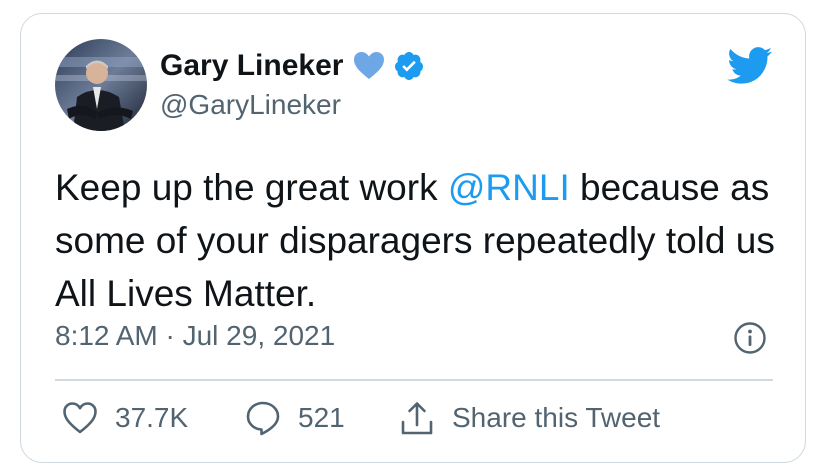 This screenshot has height=464, width=828. I want to click on share-button: Share this Tweet, so click(529, 418).